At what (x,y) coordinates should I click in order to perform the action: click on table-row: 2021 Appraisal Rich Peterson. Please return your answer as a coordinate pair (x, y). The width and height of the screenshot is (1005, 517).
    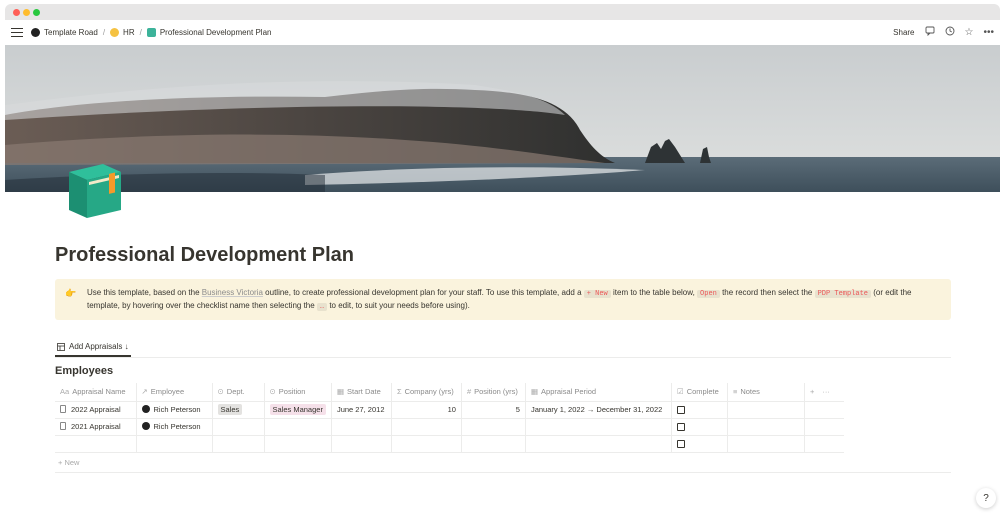
    Looking at the image, I should click on (450, 427).